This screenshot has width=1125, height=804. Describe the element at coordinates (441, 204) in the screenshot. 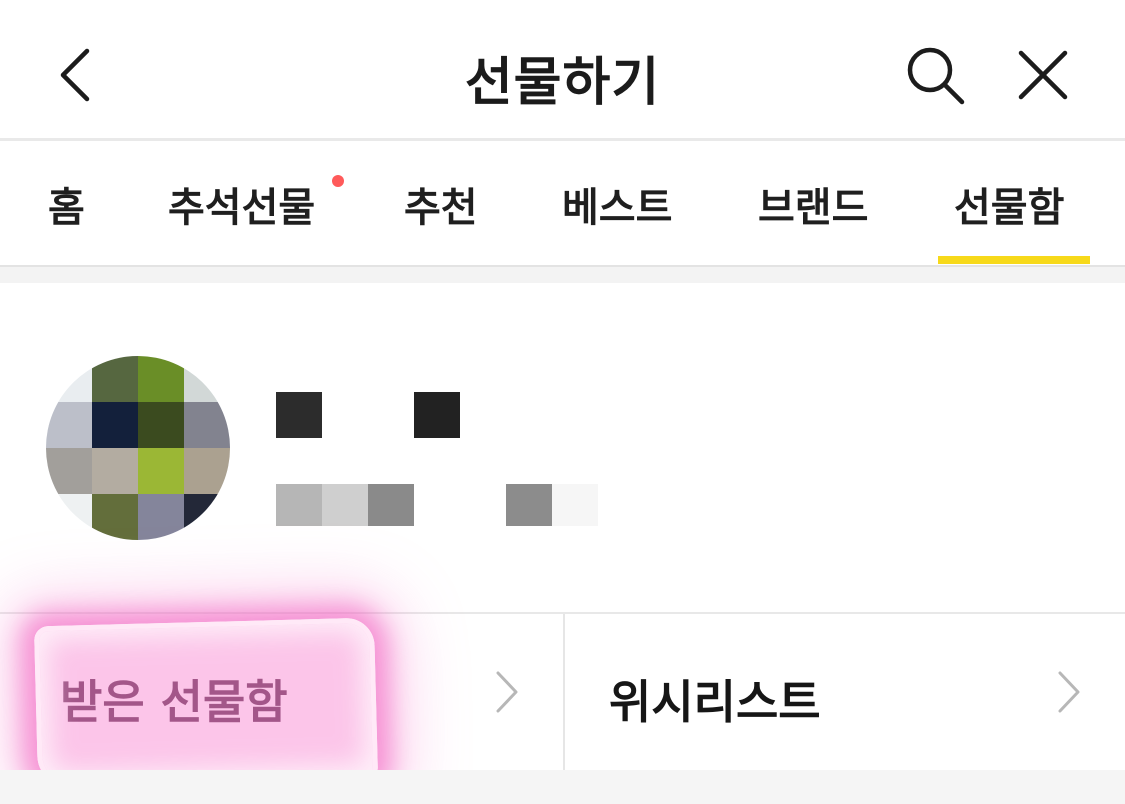

I see `tab-recommended: 추천` at that location.